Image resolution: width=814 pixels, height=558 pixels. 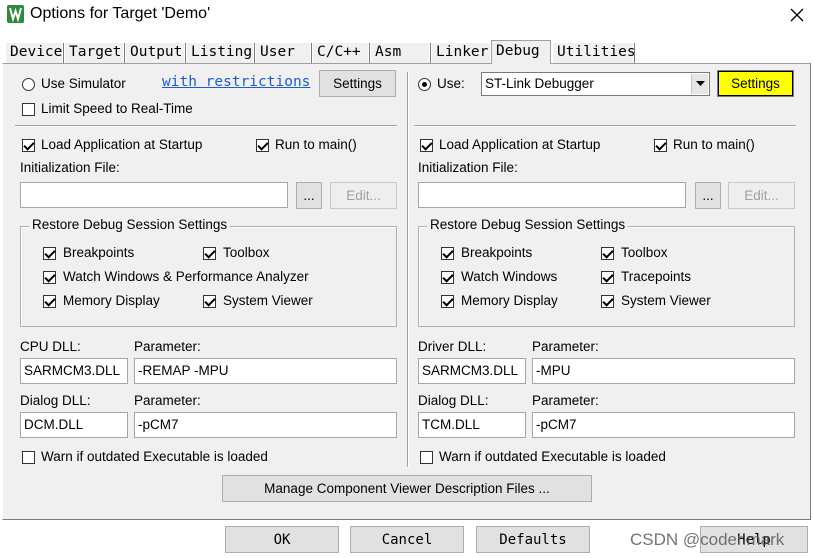 I want to click on right-load-app-label: Load Application at Startup, so click(x=520, y=144).